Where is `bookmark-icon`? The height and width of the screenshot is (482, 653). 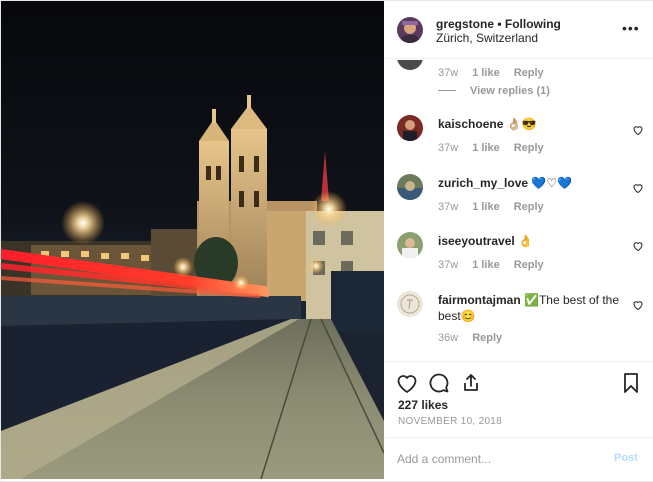
bookmark-icon is located at coordinates (631, 383).